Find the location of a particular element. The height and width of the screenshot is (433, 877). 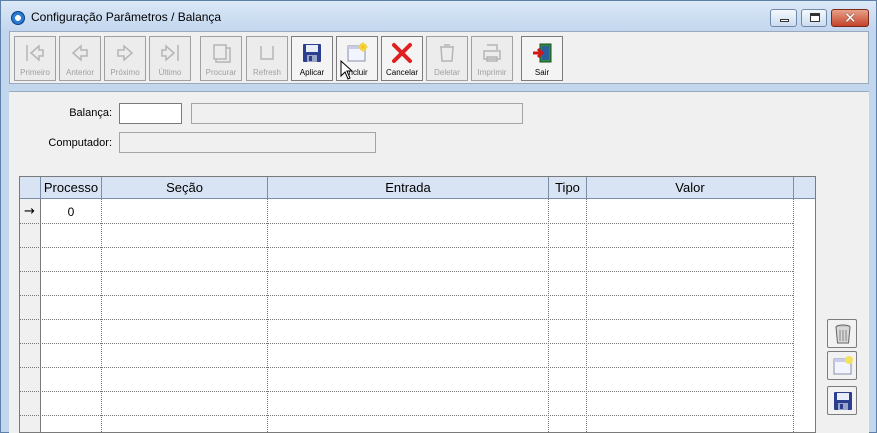

cell-processo: 0 is located at coordinates (71, 212).